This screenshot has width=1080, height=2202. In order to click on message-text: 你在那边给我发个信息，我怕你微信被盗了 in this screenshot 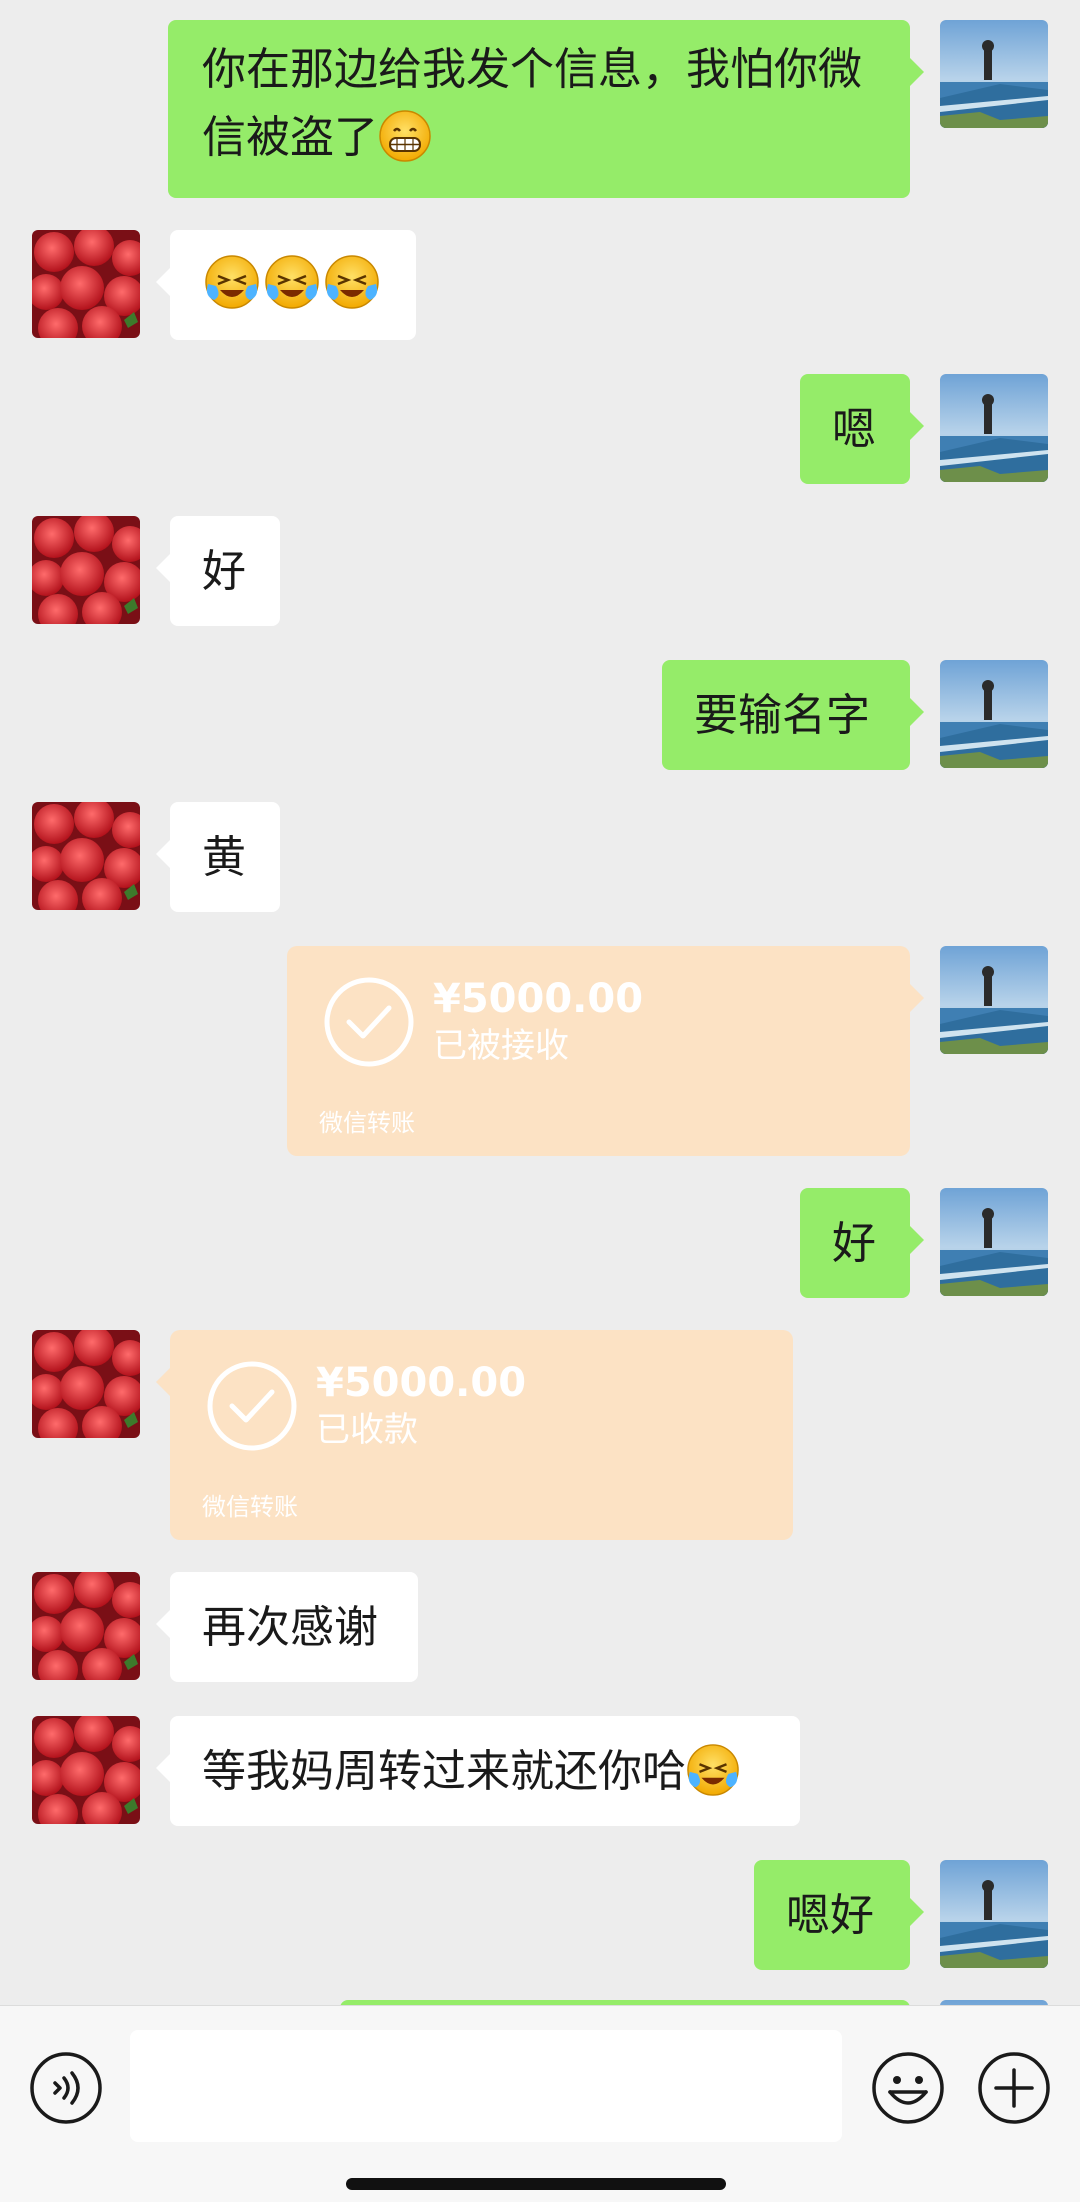, I will do `click(532, 103)`.